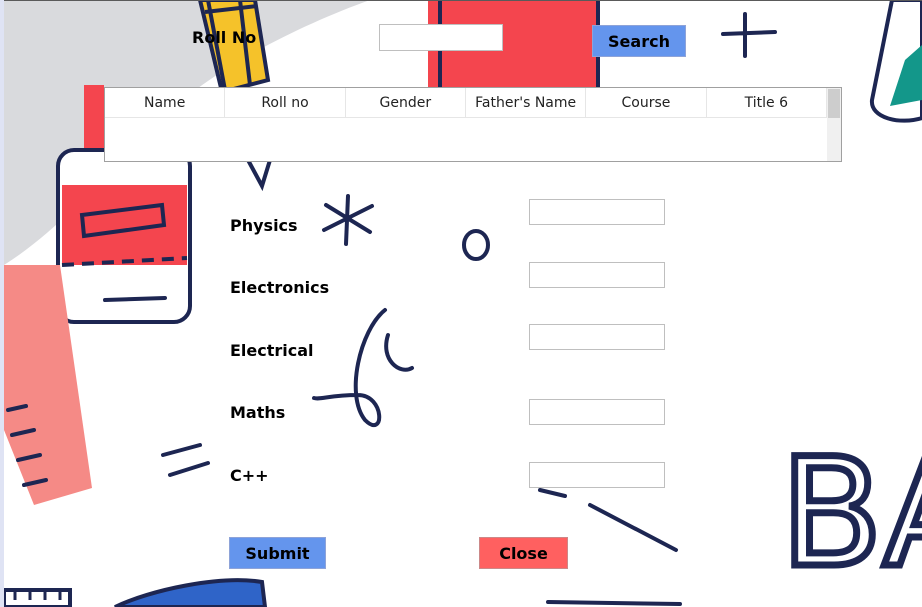 The width and height of the screenshot is (922, 607). What do you see at coordinates (441, 37) in the screenshot?
I see `roll-no-input` at bounding box center [441, 37].